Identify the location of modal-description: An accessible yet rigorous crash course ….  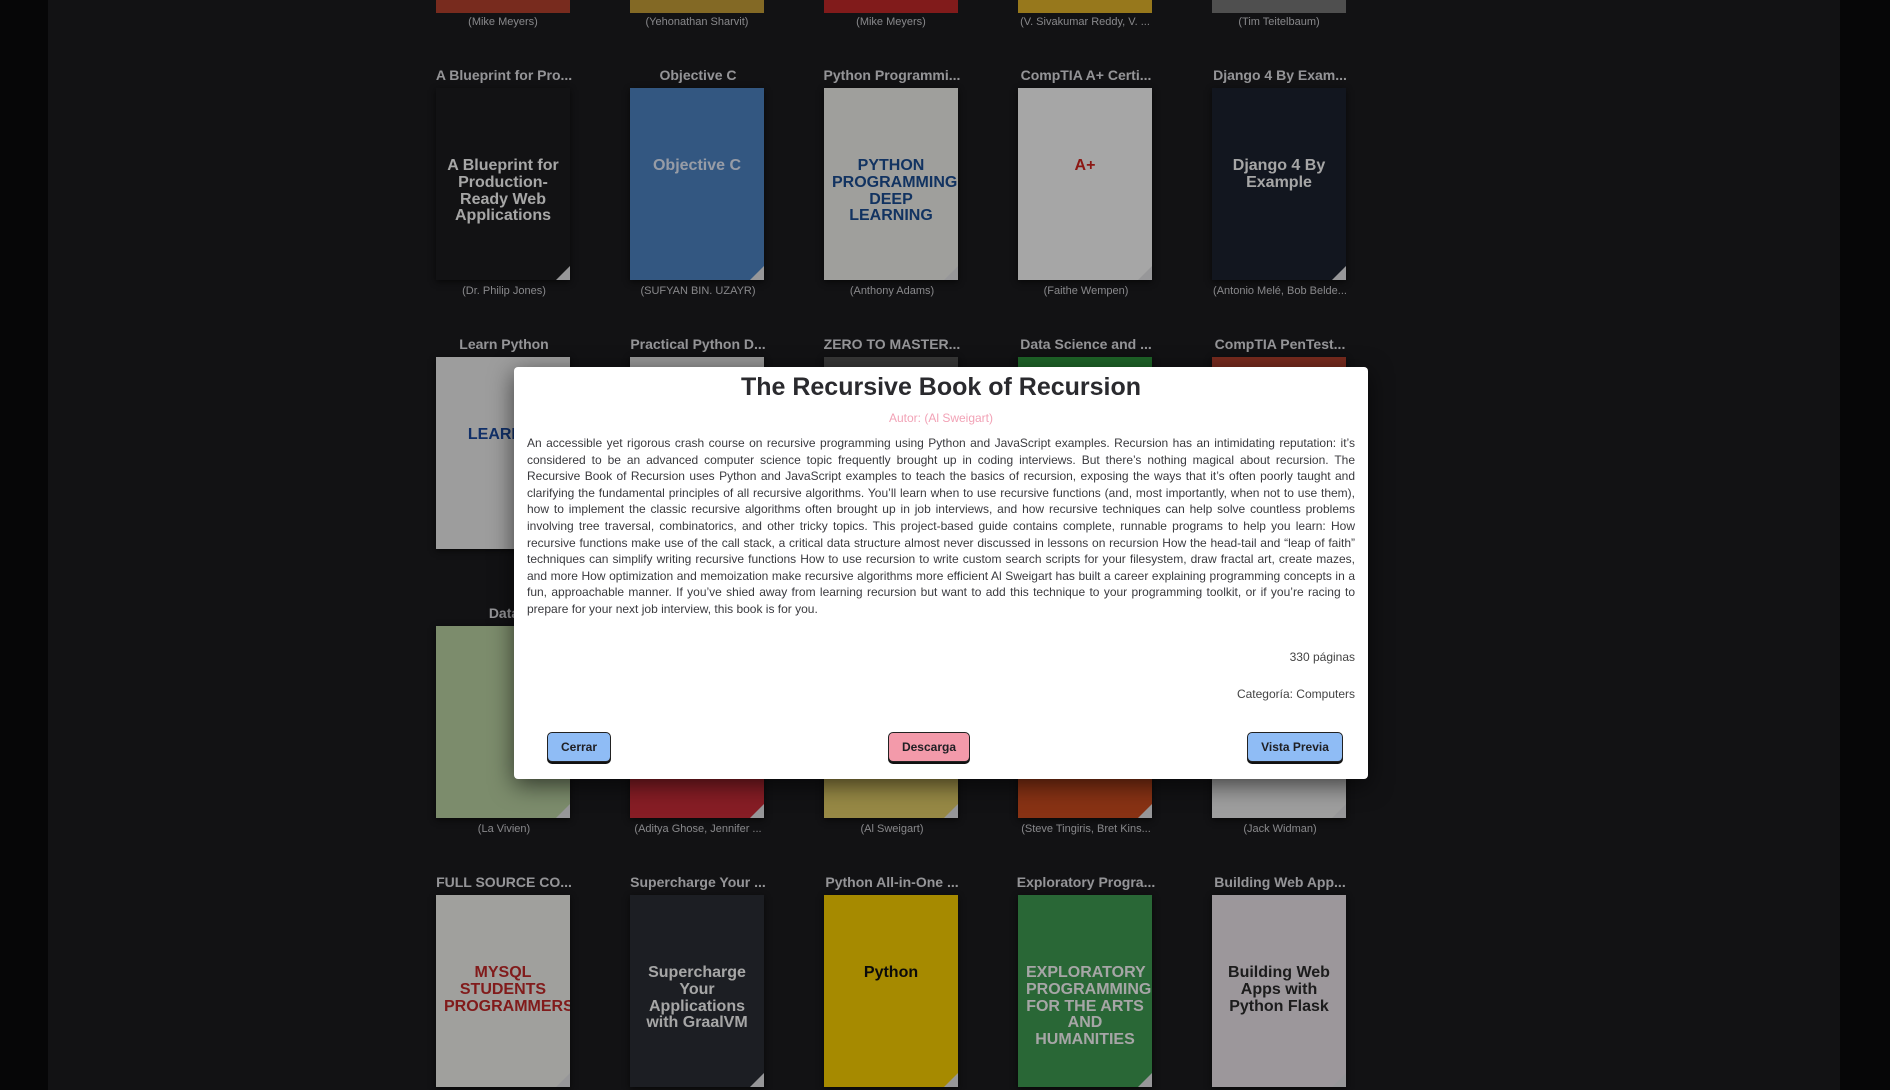
(941, 526).